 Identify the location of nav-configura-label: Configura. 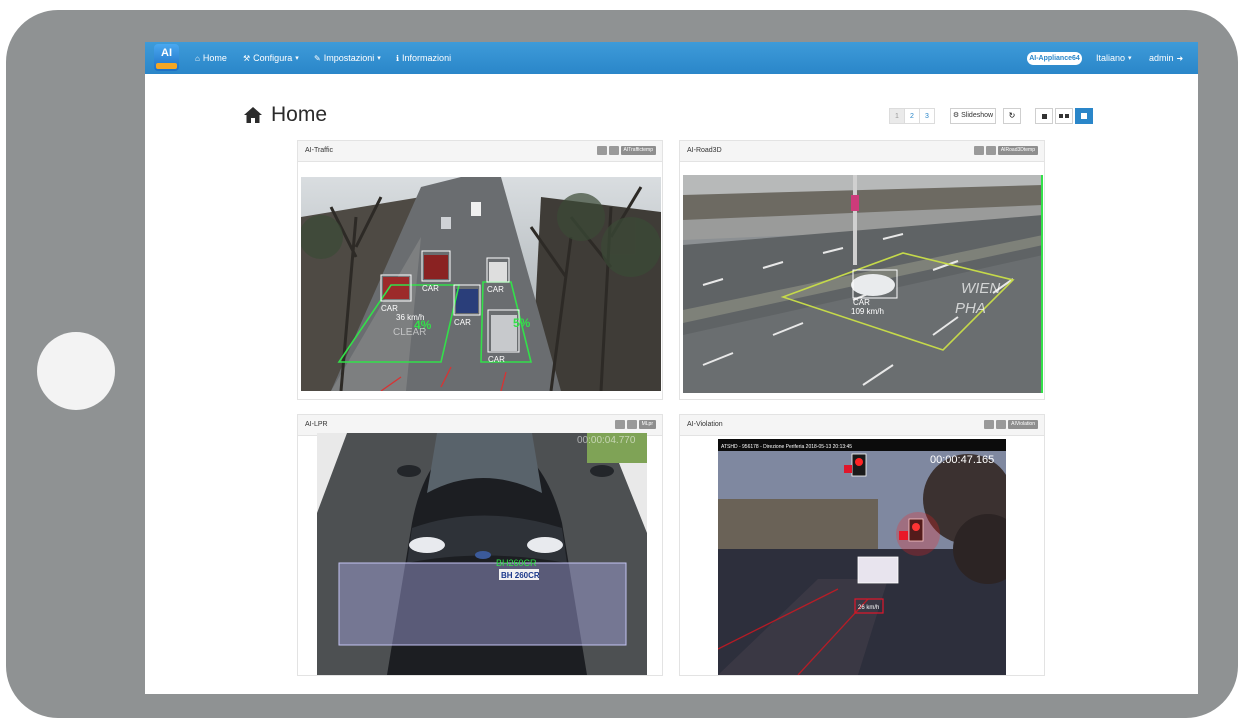
(273, 58).